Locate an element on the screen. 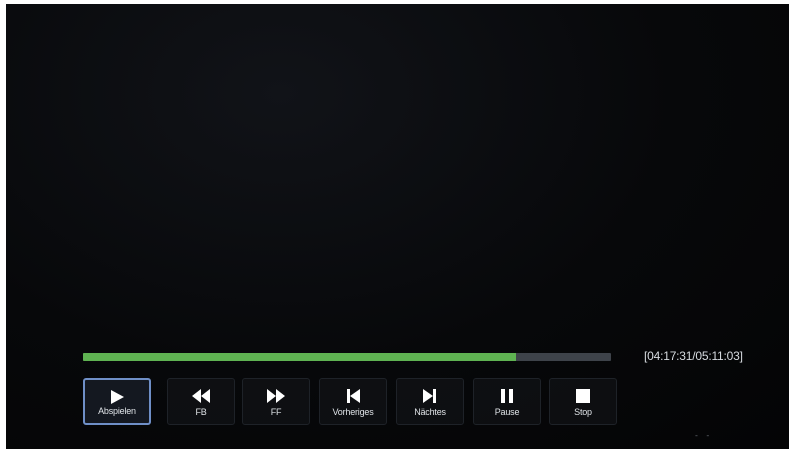  rewind-button-label: FB is located at coordinates (201, 412).